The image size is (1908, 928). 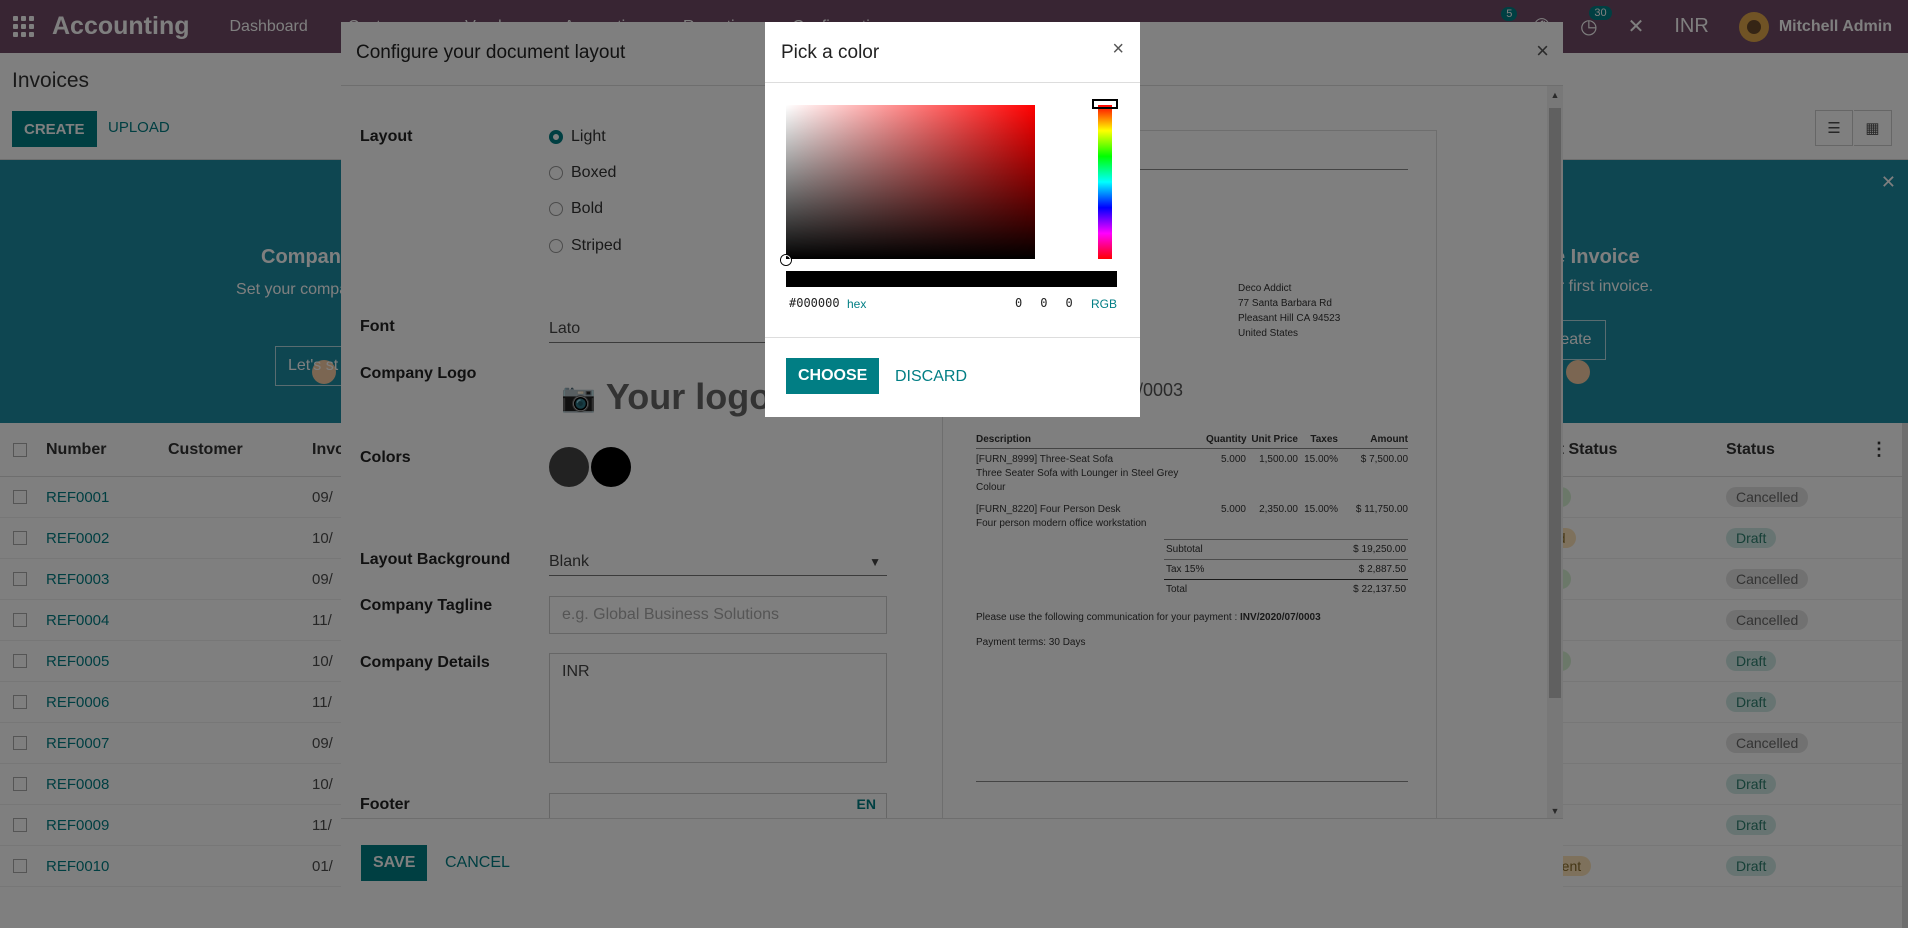 I want to click on hex-input: #000000, so click(x=814, y=303).